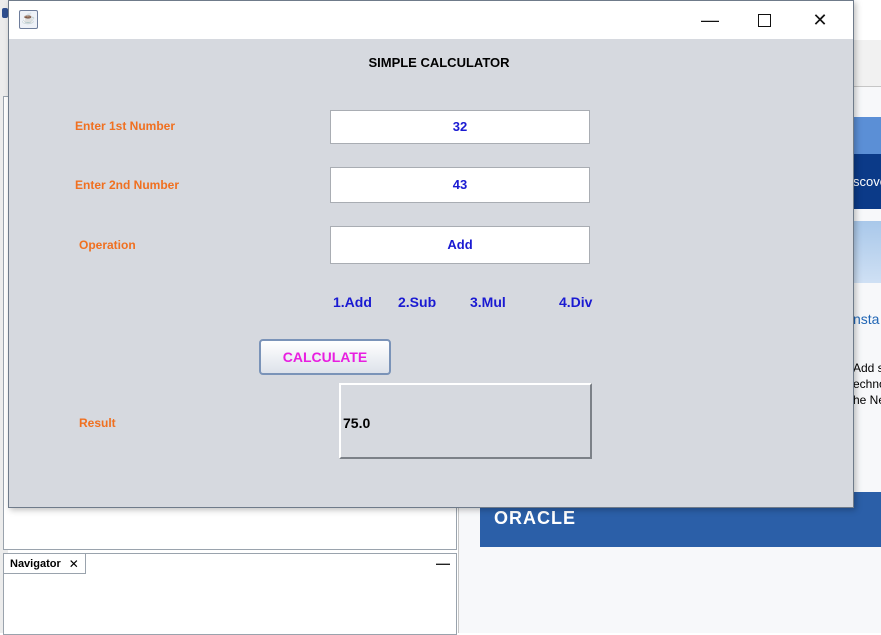 Image resolution: width=881 pixels, height=635 pixels. Describe the element at coordinates (127, 185) in the screenshot. I see `second-number-label: Enter 2nd Number` at that location.